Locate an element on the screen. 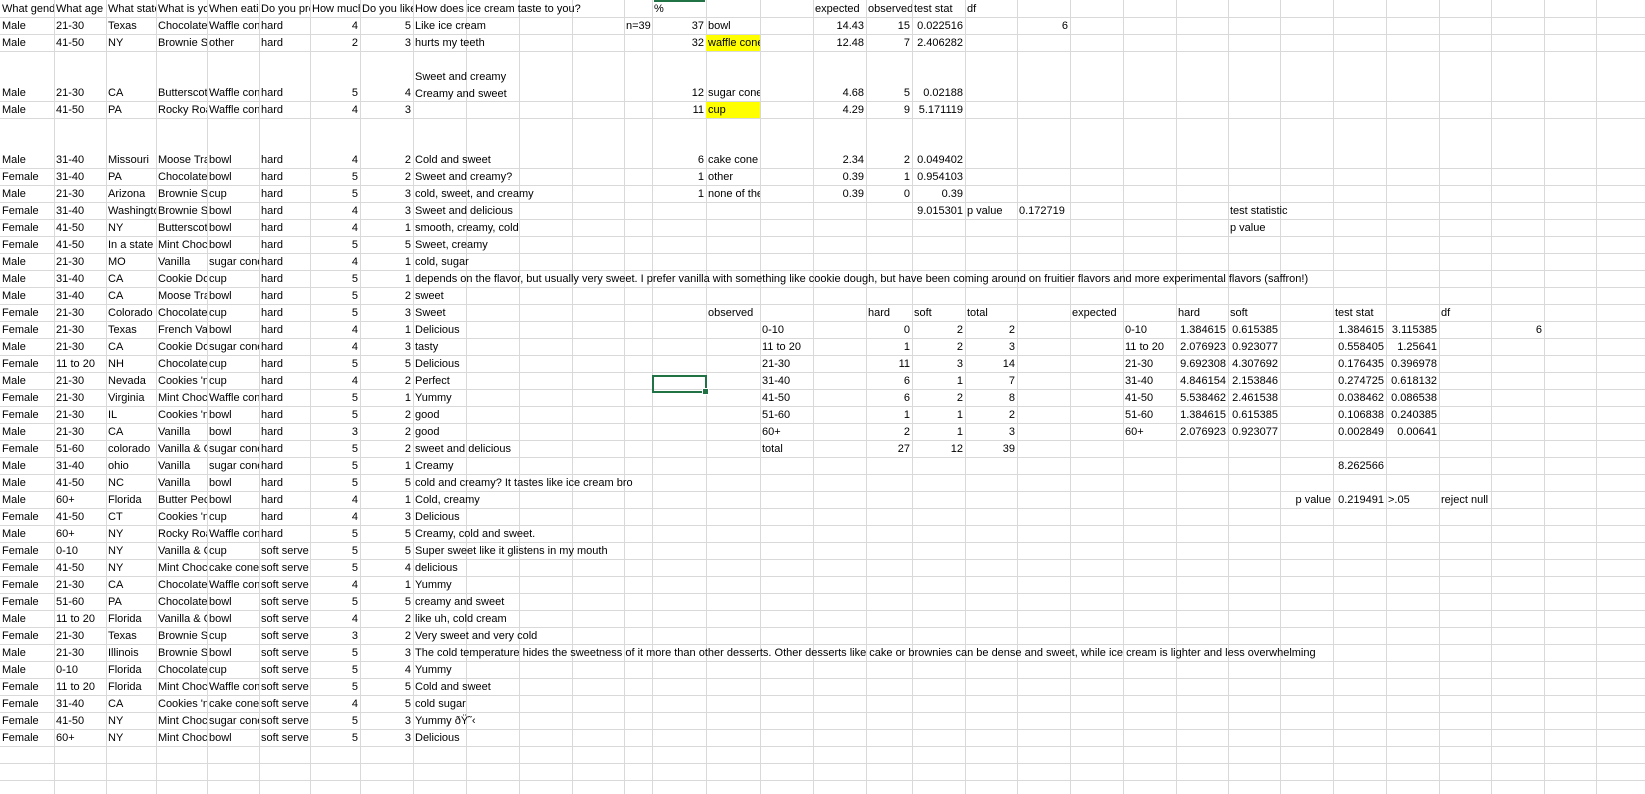 This screenshot has height=794, width=1645. response-text-cell: cold sugar is located at coordinates (439, 704).